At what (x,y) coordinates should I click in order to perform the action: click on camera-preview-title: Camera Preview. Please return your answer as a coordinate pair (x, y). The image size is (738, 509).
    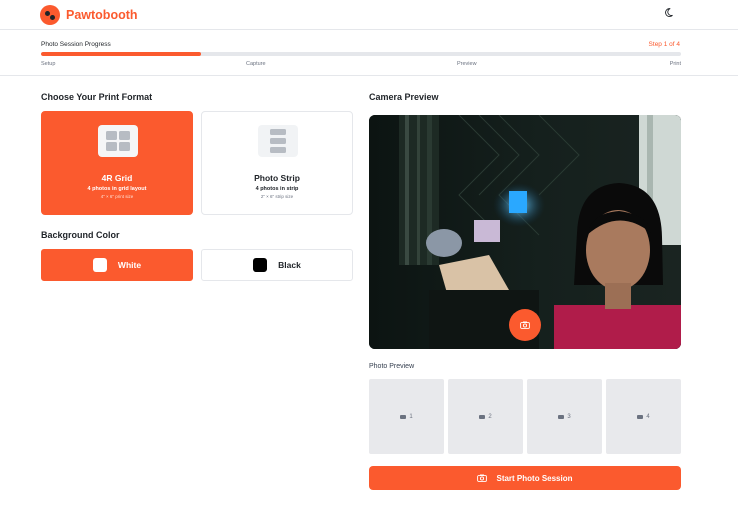
    Looking at the image, I should click on (404, 97).